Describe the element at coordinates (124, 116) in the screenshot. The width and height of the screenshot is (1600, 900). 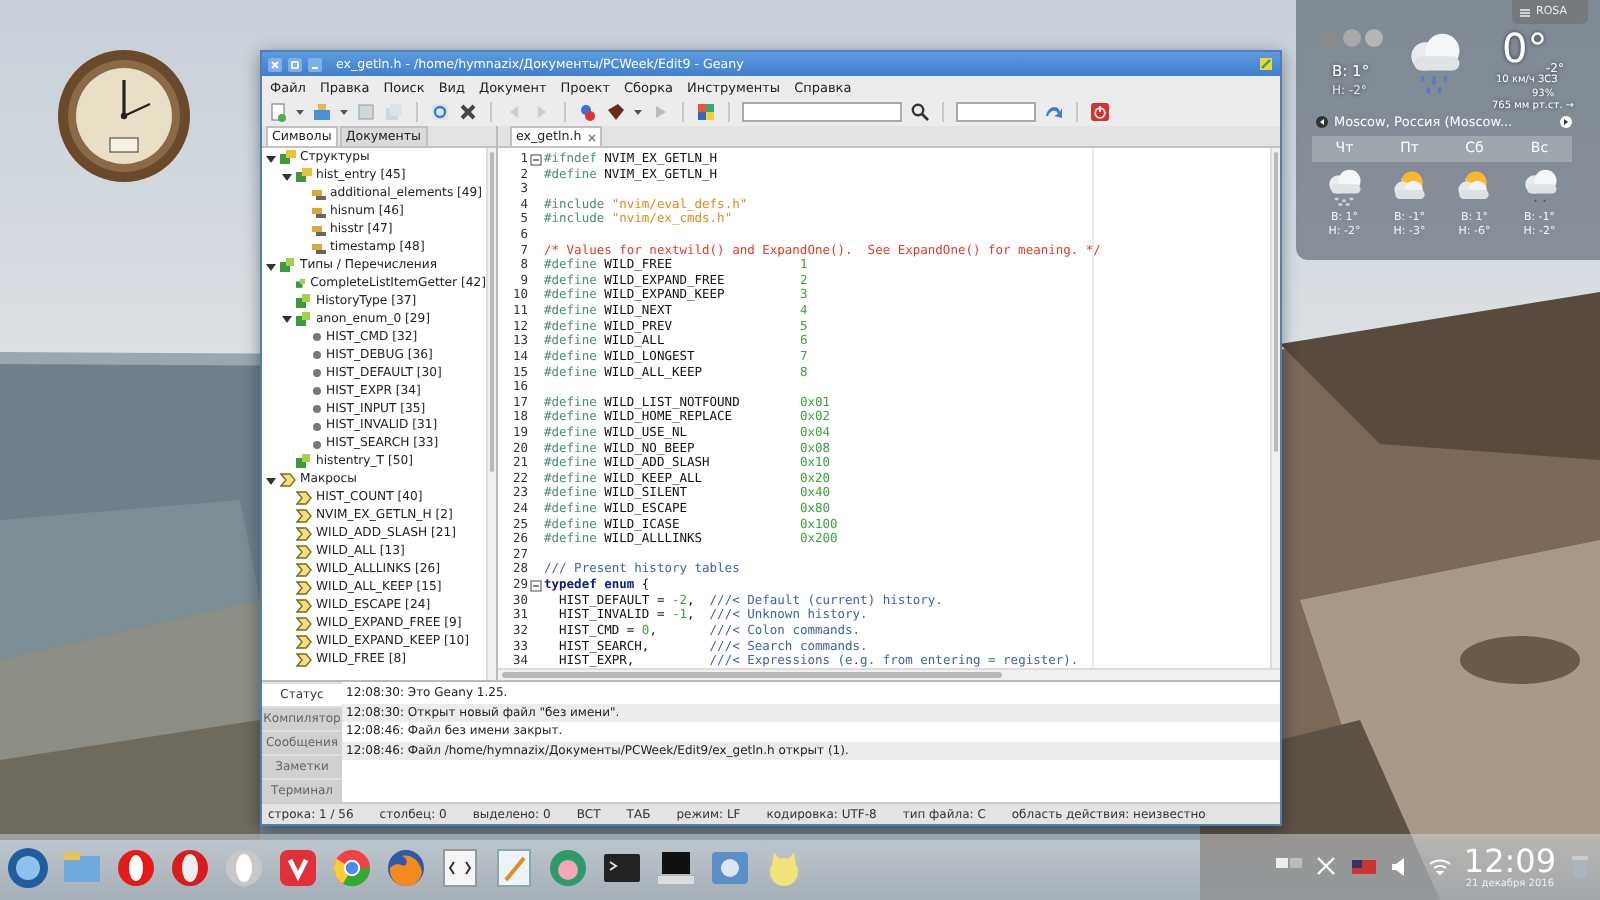
I see `clock-drawing` at that location.